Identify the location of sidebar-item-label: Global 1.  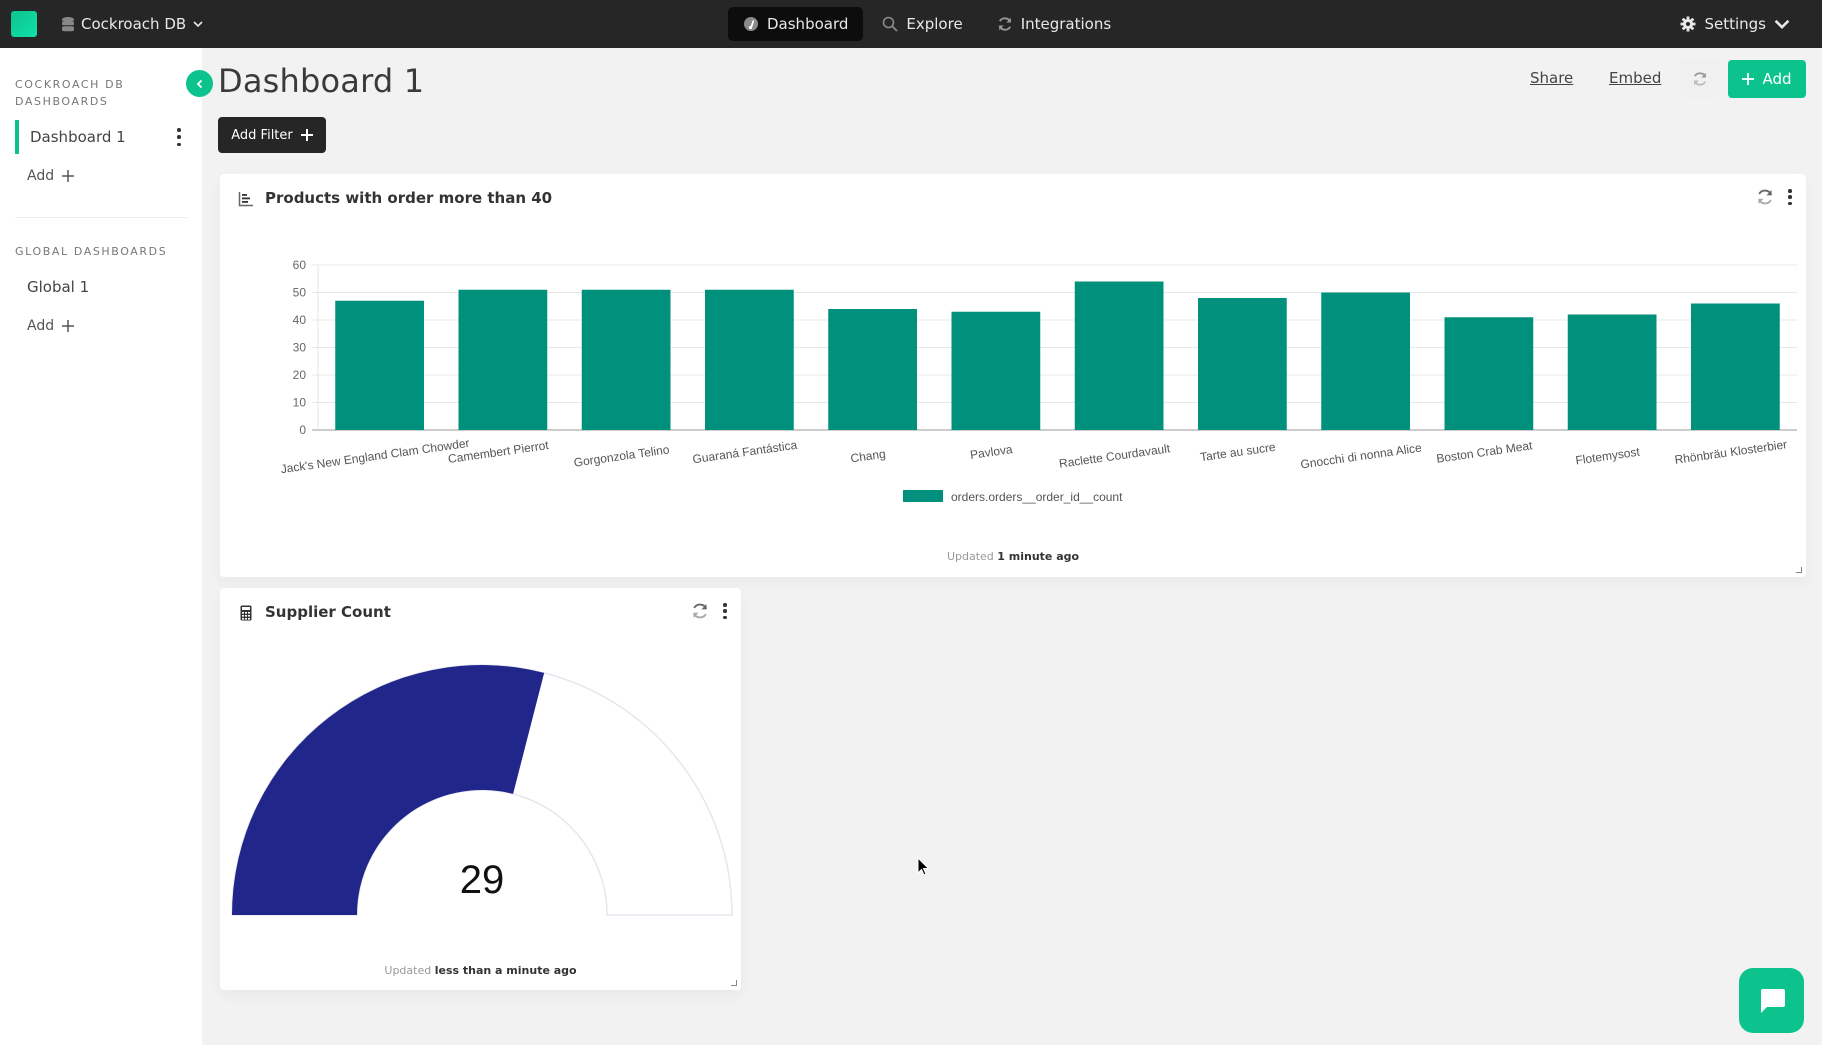
(58, 287).